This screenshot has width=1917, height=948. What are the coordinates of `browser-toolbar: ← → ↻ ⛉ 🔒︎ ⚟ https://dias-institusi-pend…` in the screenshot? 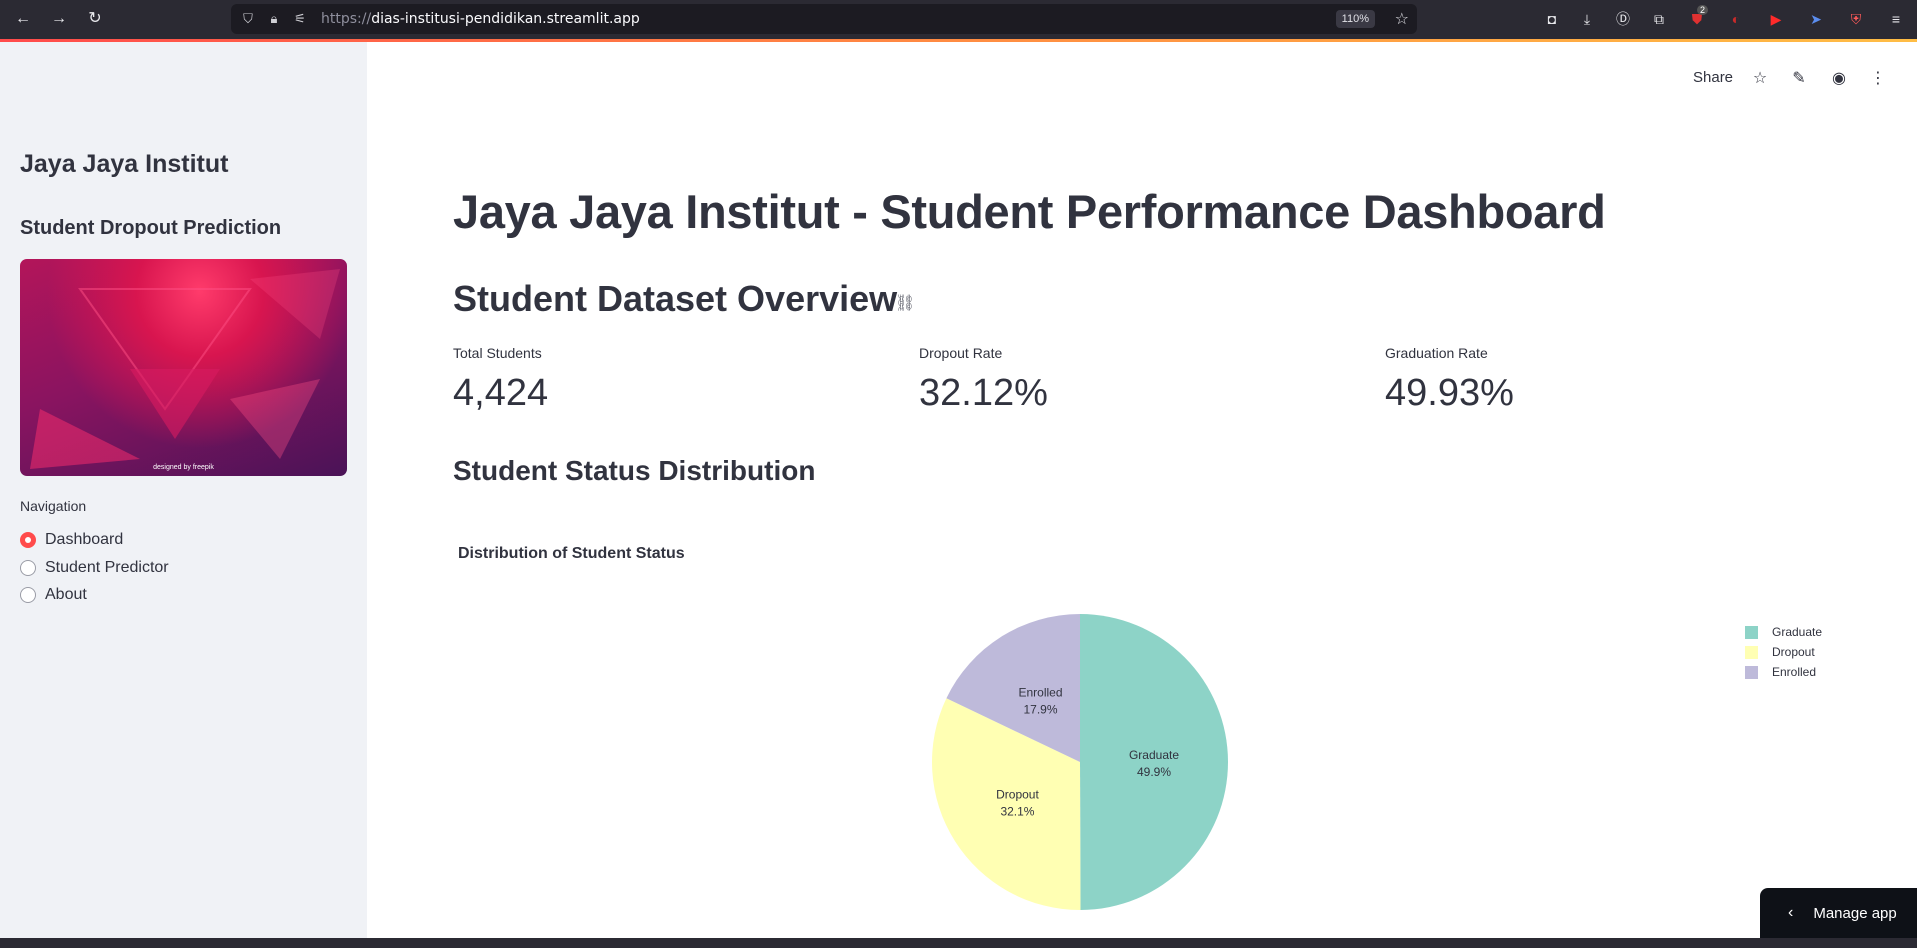 It's located at (958, 19).